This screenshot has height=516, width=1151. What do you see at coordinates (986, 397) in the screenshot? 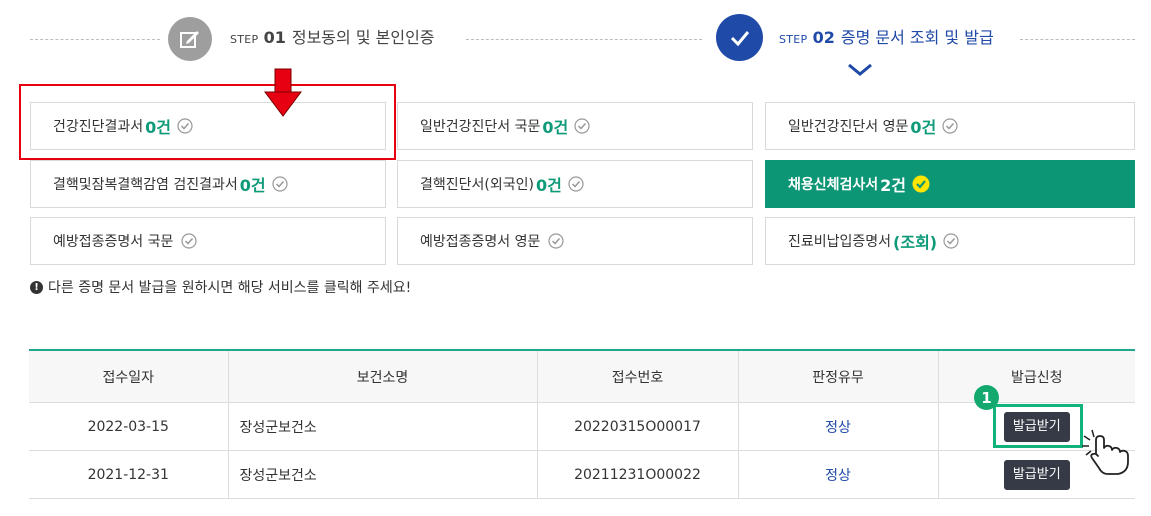
I see `step-number-badge: 1` at bounding box center [986, 397].